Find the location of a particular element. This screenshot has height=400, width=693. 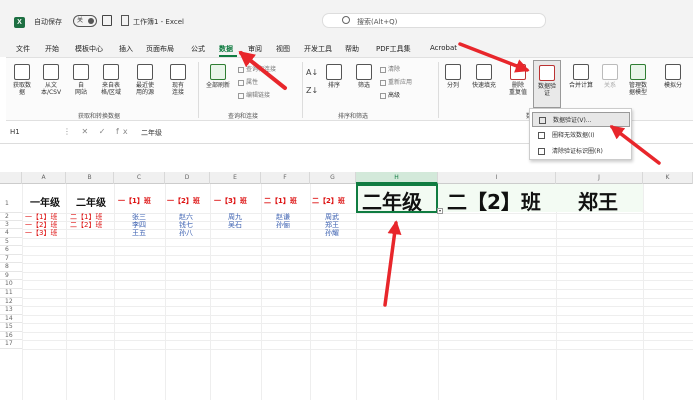

cell-c2: 张三 is located at coordinates (139, 217).